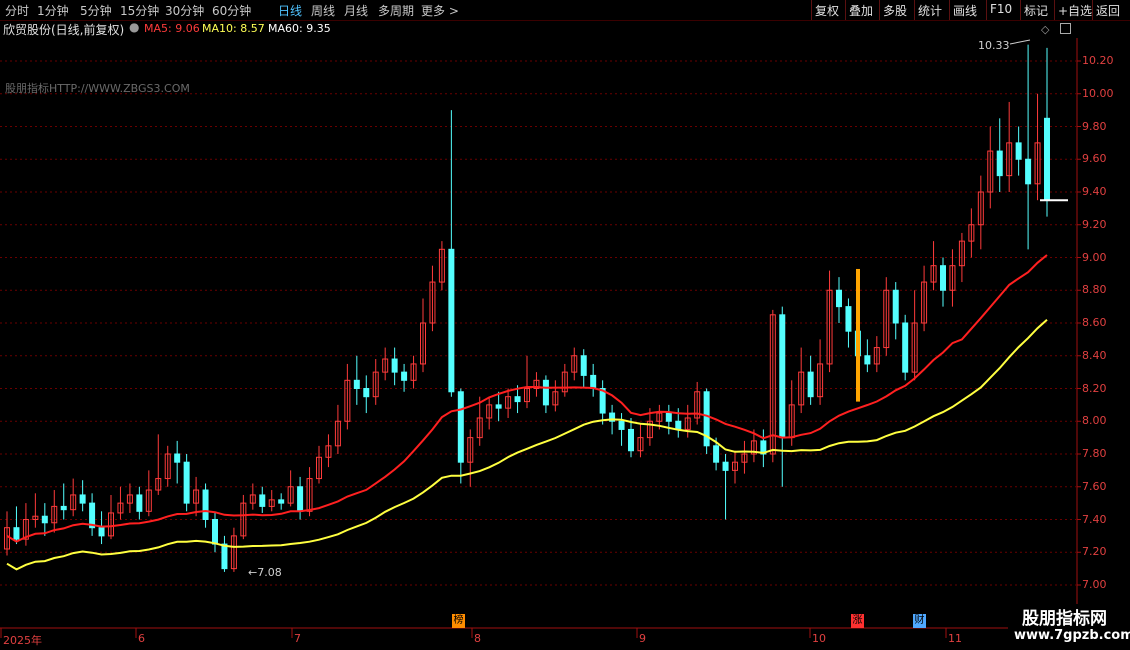 This screenshot has height=650, width=1130. What do you see at coordinates (819, 638) in the screenshot?
I see `date-tick-label: 10` at bounding box center [819, 638].